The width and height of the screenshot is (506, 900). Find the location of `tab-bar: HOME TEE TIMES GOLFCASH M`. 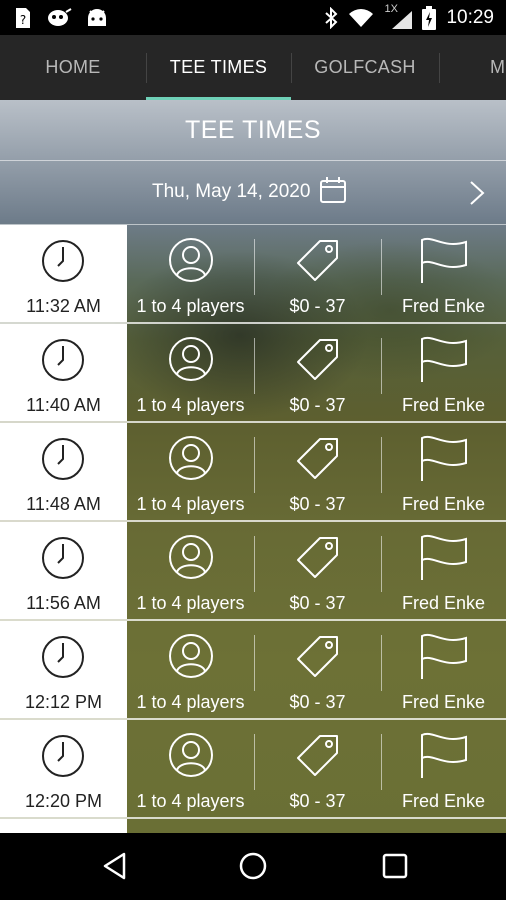

tab-bar: HOME TEE TIMES GOLFCASH M is located at coordinates (253, 67).